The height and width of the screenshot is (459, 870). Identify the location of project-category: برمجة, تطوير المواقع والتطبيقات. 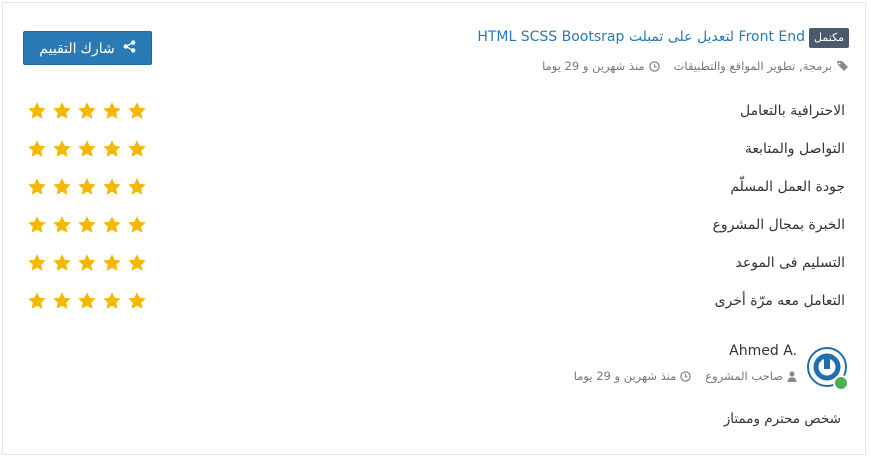
(753, 66).